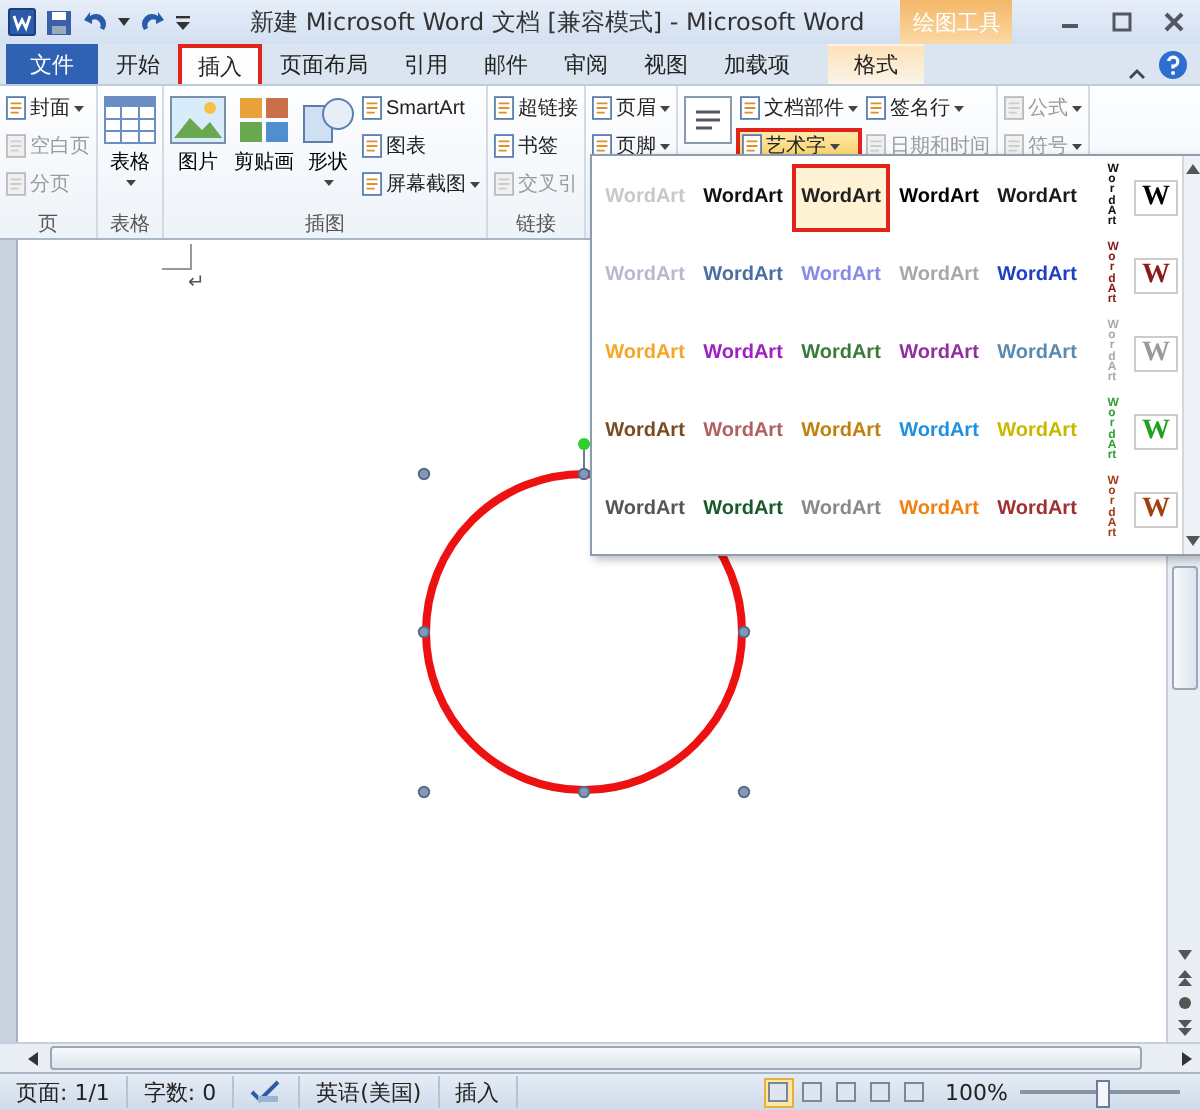 The width and height of the screenshot is (1200, 1110). I want to click on scroll-left-icon, so click(33, 1058).